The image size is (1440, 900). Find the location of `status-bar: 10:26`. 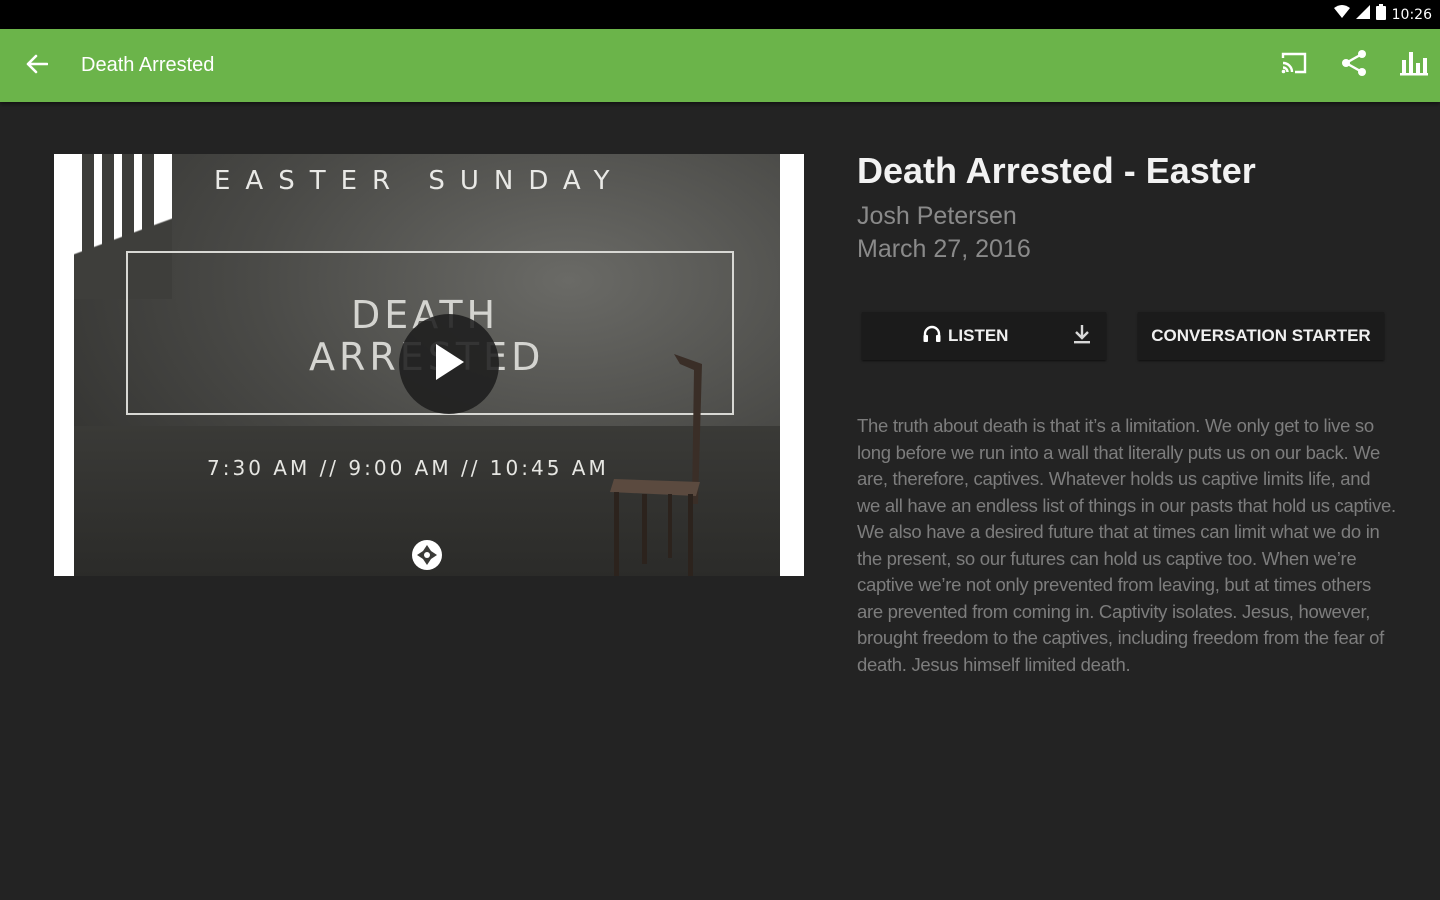

status-bar: 10:26 is located at coordinates (720, 14).